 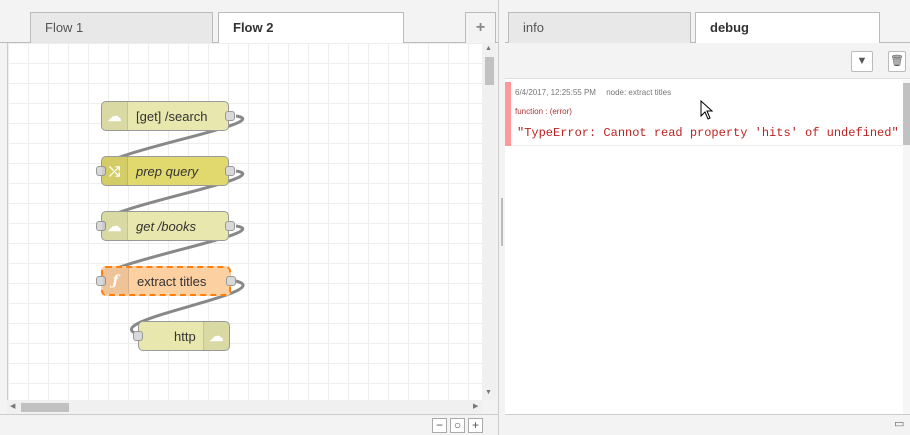 I want to click on wires, so click(x=173, y=226).